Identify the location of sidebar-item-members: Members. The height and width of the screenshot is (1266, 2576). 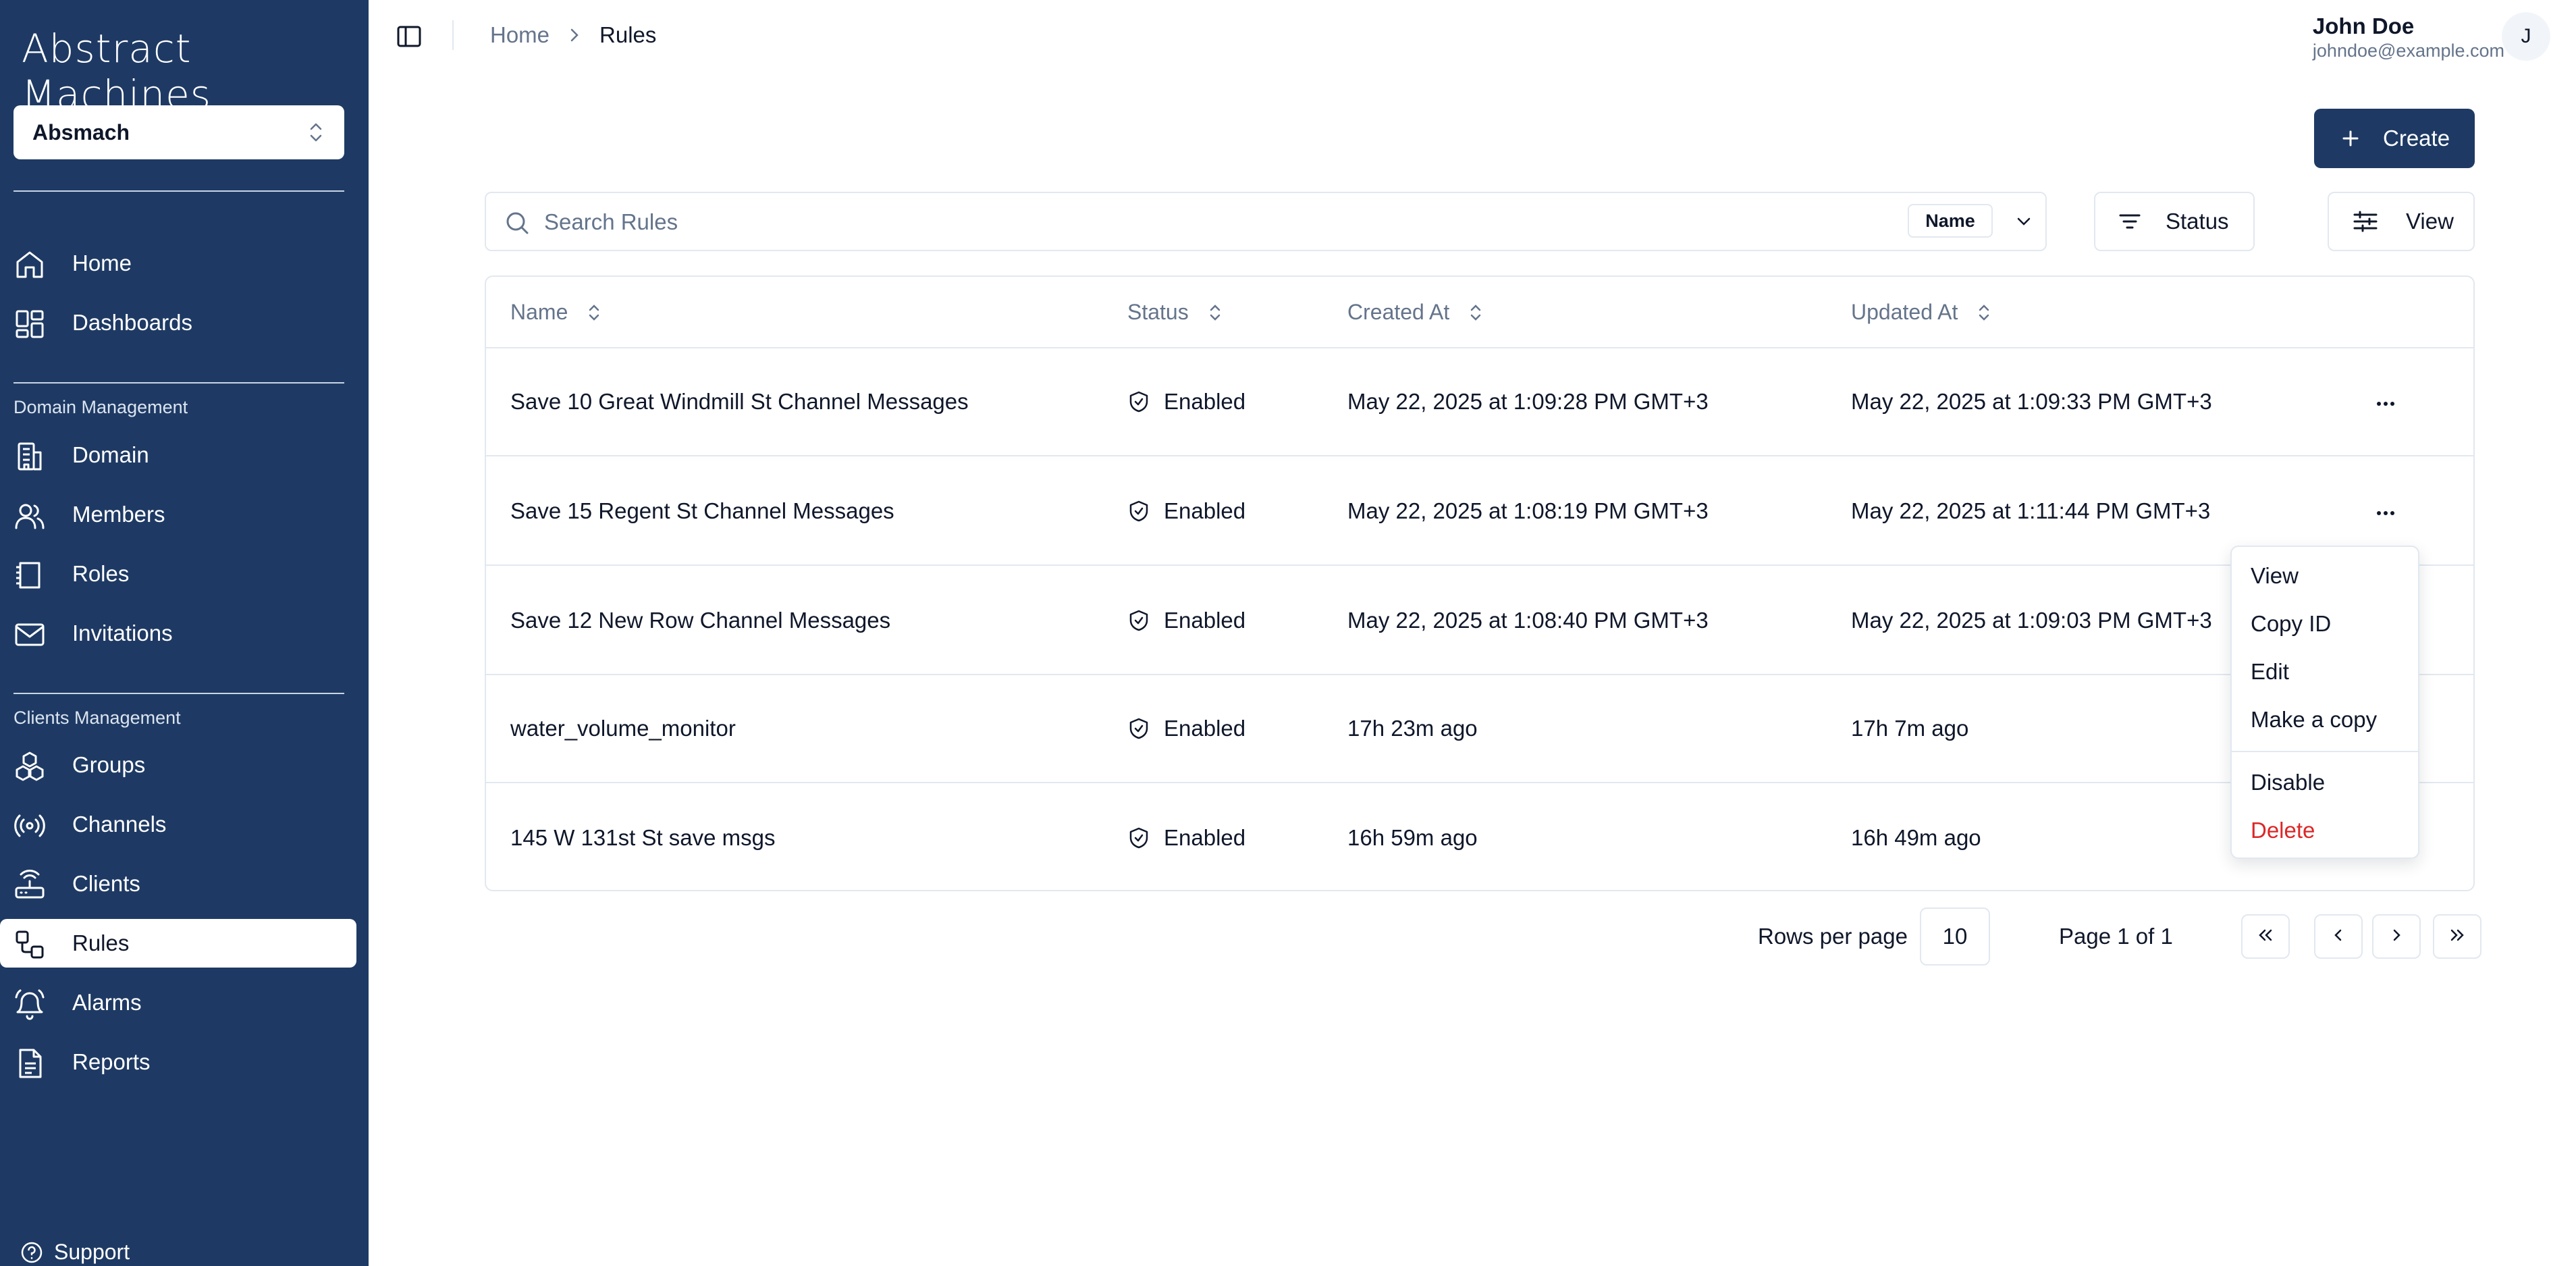
(178, 514).